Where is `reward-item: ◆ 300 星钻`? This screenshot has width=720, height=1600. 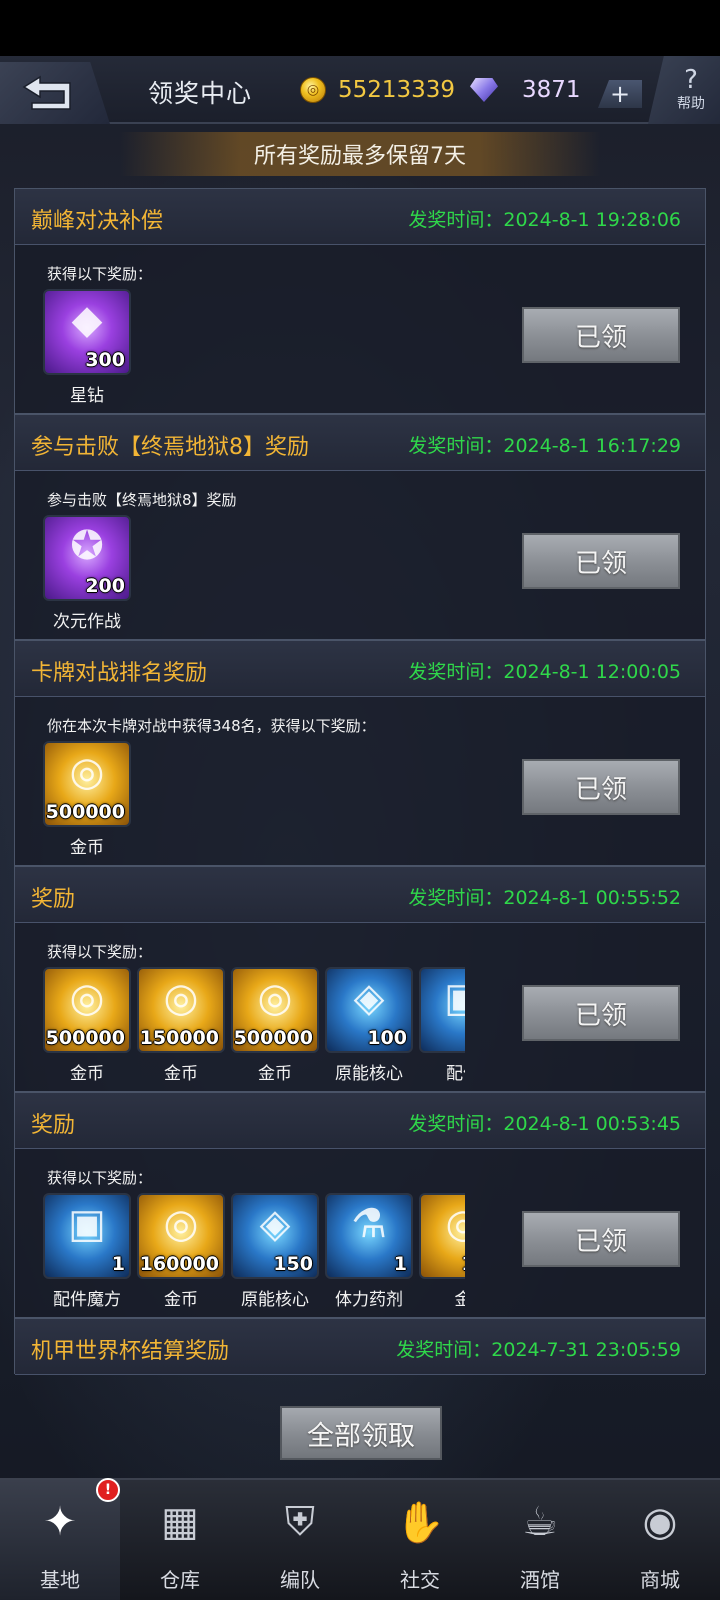 reward-item: ◆ 300 星钻 is located at coordinates (87, 347).